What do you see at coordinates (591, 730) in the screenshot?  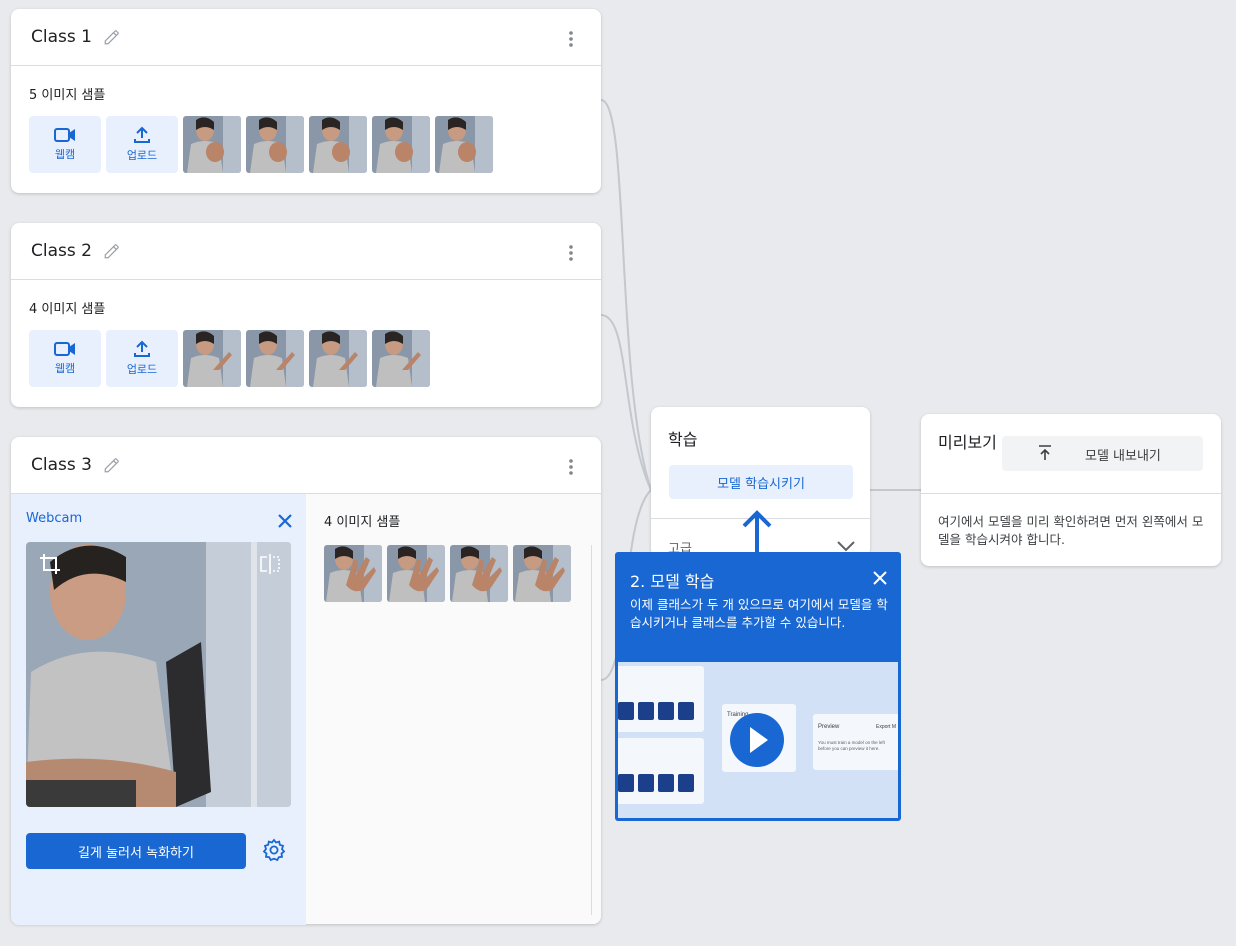 I see `scrollbar` at bounding box center [591, 730].